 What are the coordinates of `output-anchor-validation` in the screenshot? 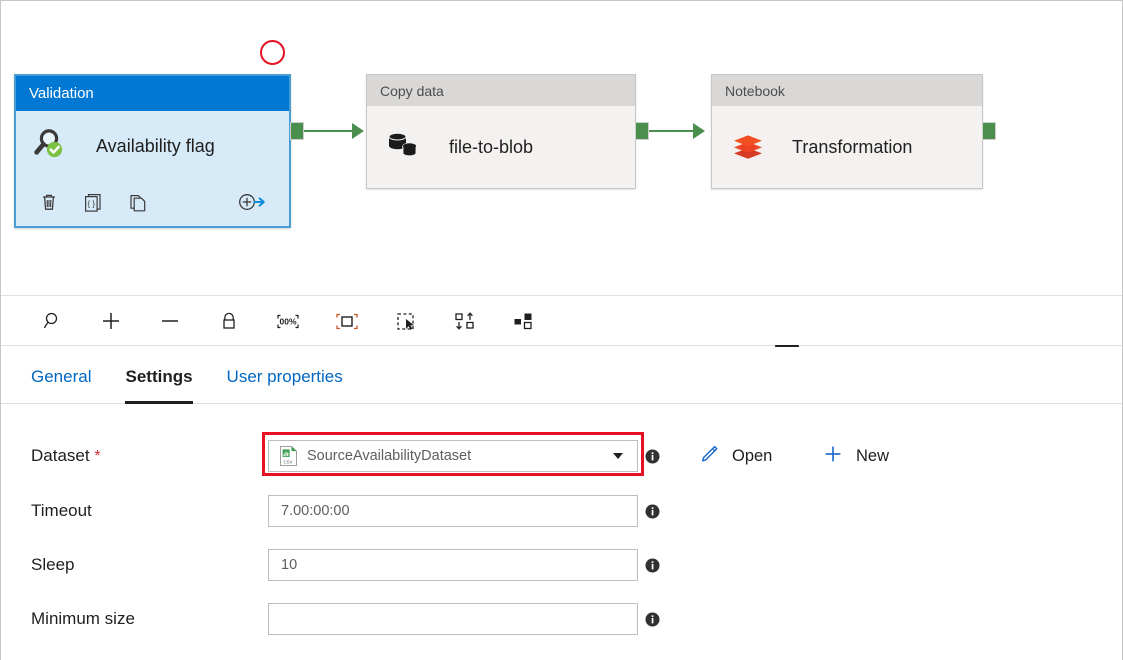 It's located at (297, 131).